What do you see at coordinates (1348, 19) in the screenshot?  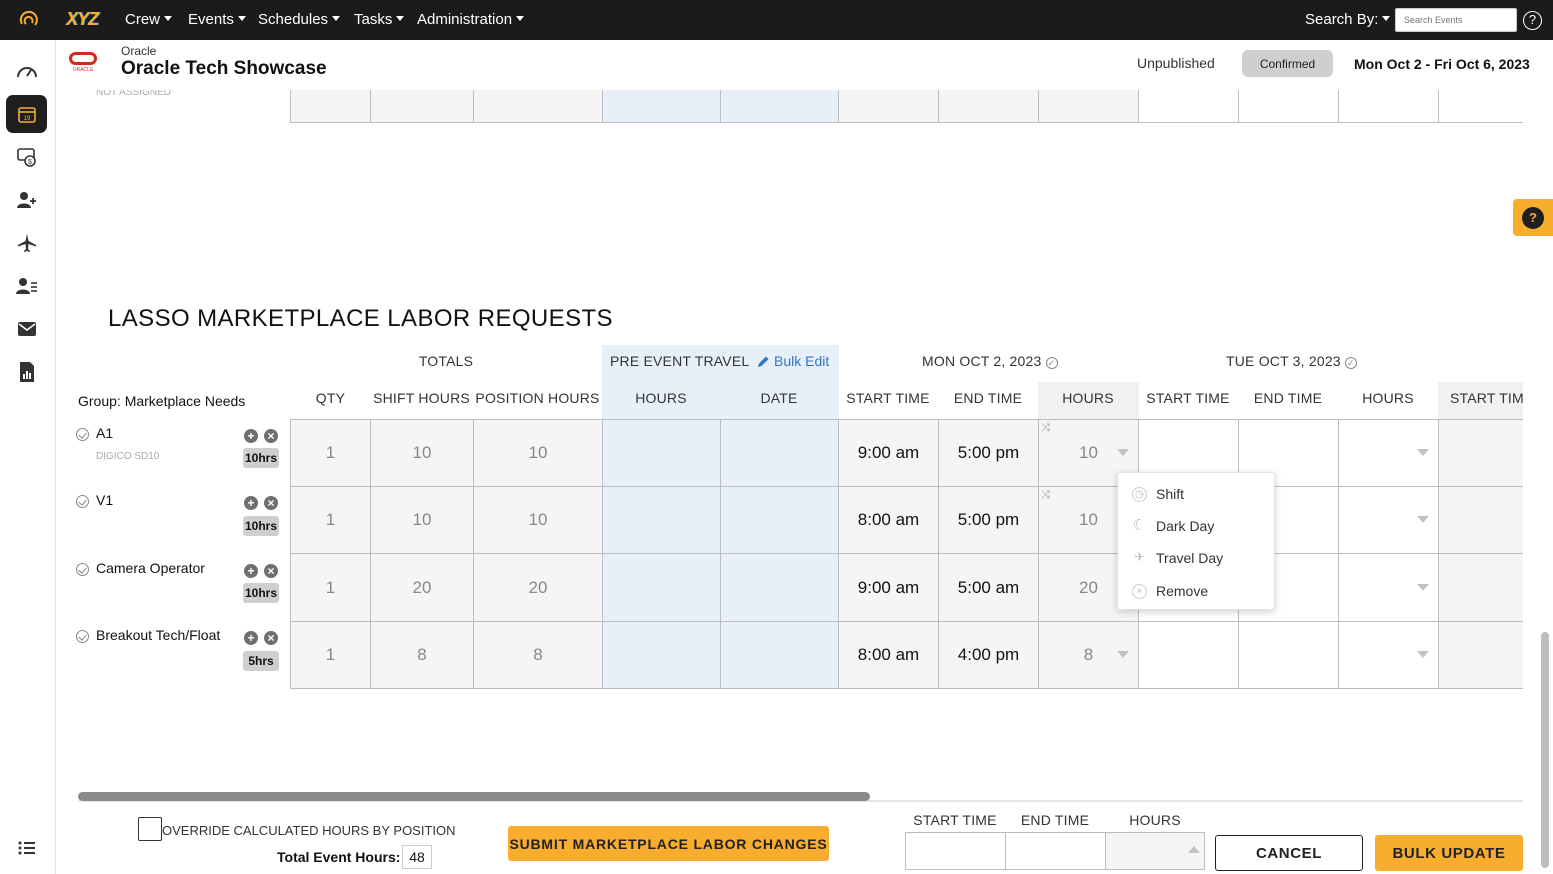 I see `search-by-dropdown: Search By:` at bounding box center [1348, 19].